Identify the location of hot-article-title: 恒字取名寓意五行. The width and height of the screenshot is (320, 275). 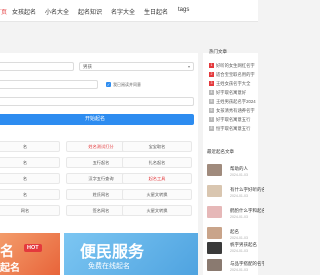
(233, 128).